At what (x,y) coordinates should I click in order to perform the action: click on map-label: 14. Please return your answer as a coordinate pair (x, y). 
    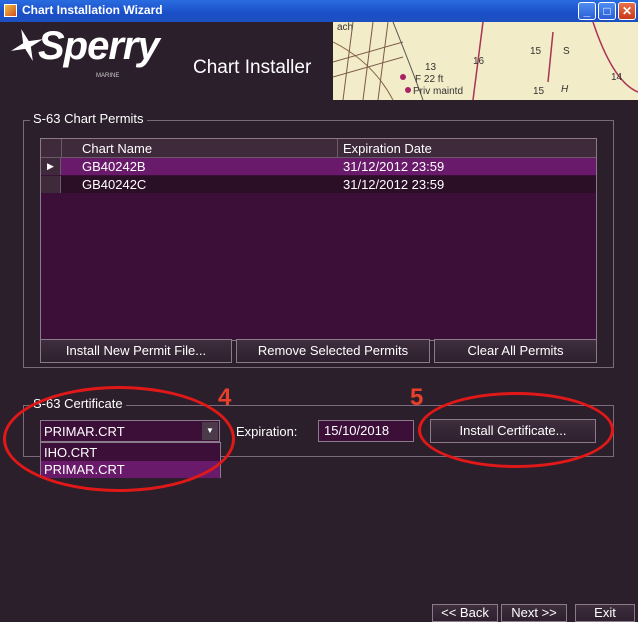
    Looking at the image, I should click on (617, 77).